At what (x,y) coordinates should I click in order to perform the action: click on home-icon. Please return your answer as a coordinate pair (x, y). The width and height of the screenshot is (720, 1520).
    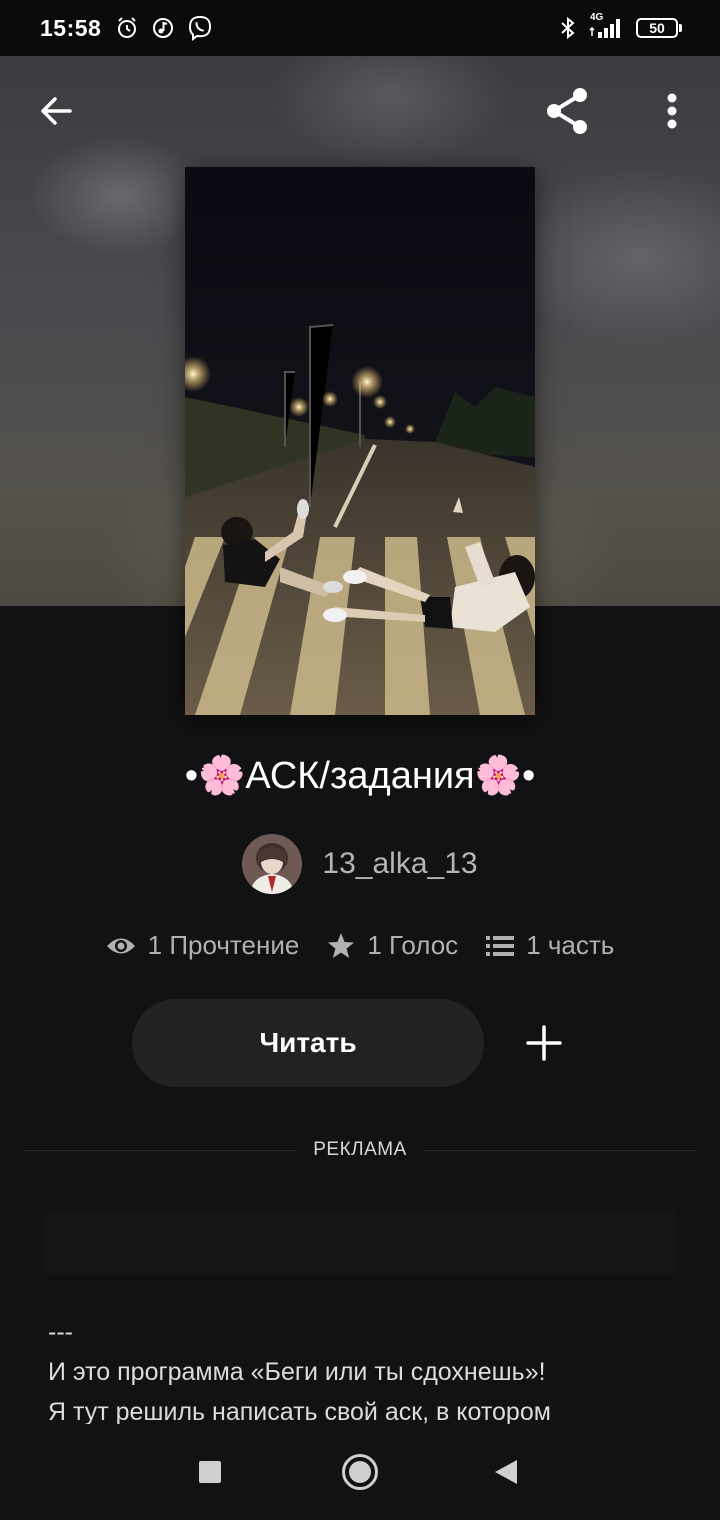
    Looking at the image, I should click on (360, 1472).